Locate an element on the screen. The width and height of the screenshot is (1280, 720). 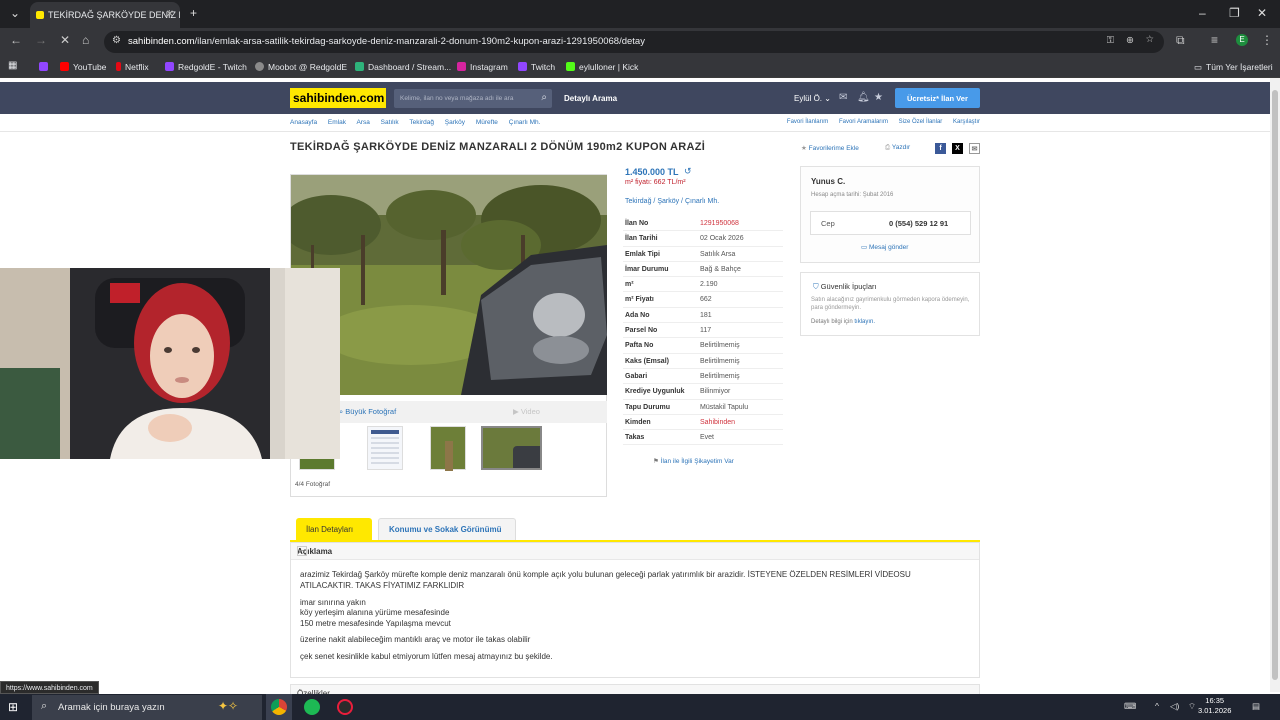
detailed-search-link: Detaylı Arama is located at coordinates (590, 98).